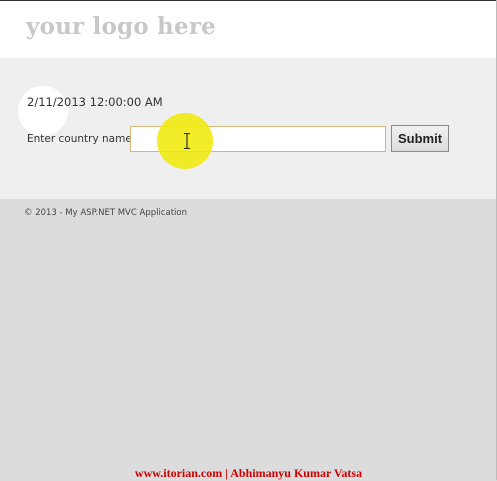 This screenshot has height=481, width=497. What do you see at coordinates (248, 29) in the screenshot?
I see `site-header: your logo here` at bounding box center [248, 29].